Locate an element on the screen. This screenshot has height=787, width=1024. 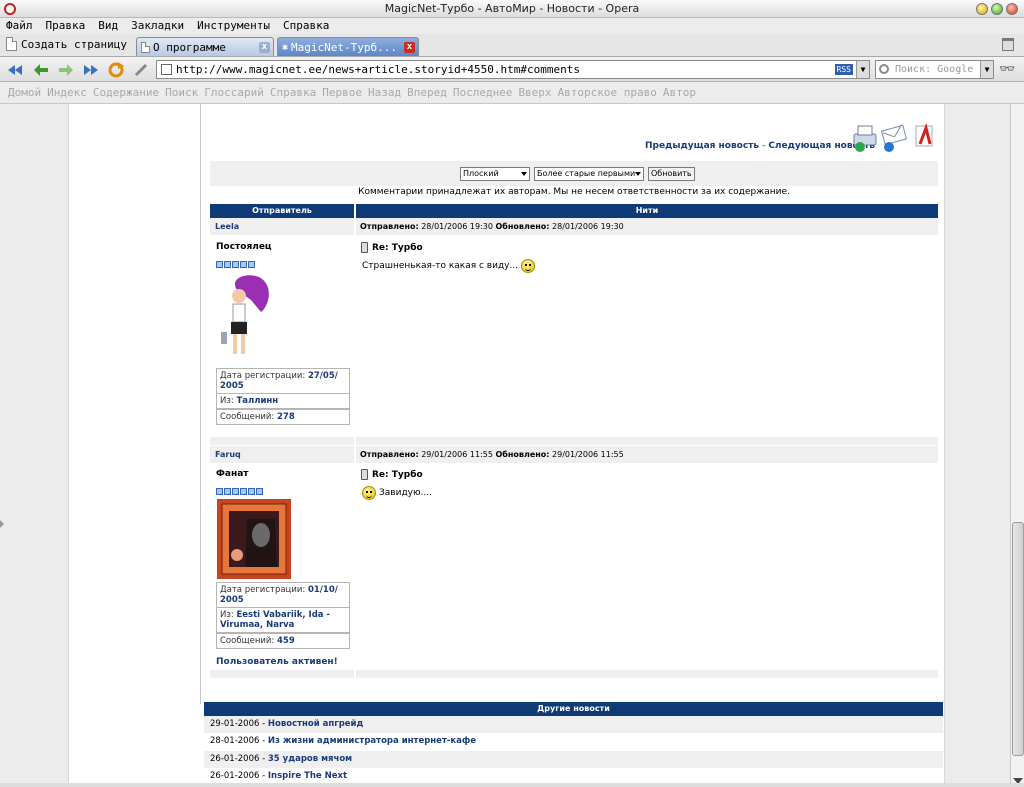
refresh-button: Обновить is located at coordinates (671, 174).